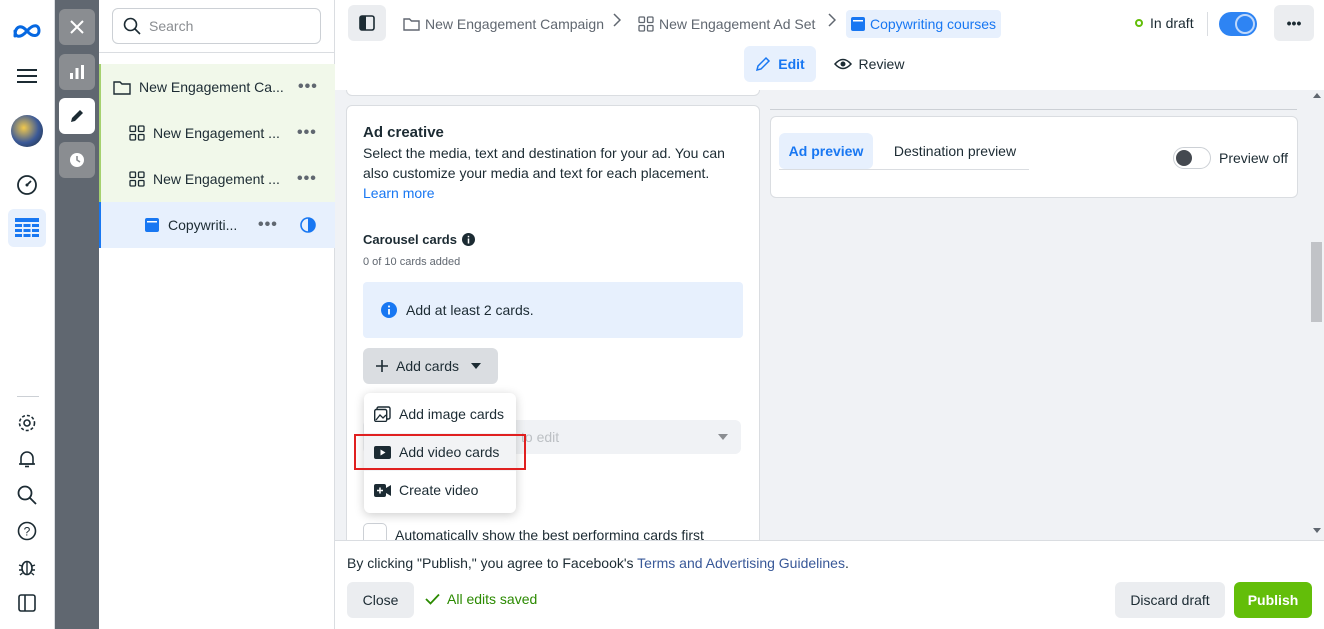 The image size is (1324, 629). Describe the element at coordinates (540, 437) in the screenshot. I see `card-select-hint: to edit` at that location.